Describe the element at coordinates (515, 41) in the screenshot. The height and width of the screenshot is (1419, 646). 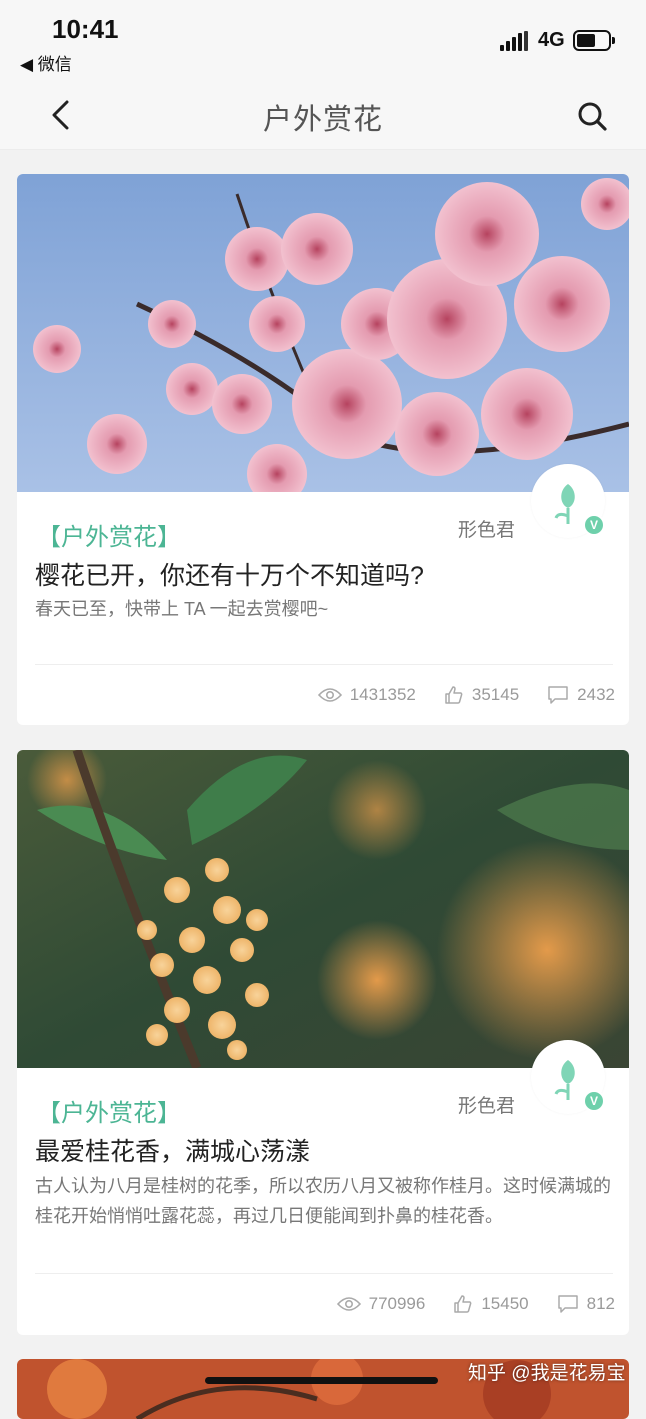
I see `signal-icon` at that location.